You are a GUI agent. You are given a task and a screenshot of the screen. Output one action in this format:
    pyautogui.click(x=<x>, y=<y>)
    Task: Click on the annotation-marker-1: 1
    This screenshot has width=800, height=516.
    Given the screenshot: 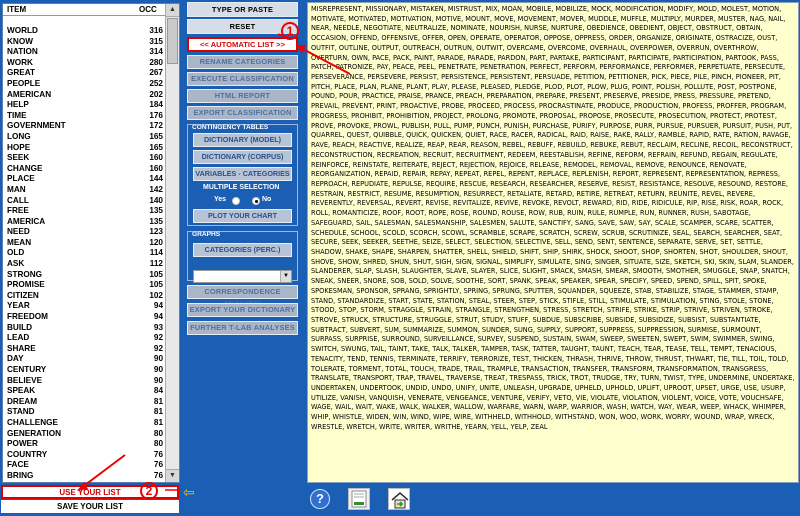 What is the action you would take?
    pyautogui.click(x=290, y=31)
    